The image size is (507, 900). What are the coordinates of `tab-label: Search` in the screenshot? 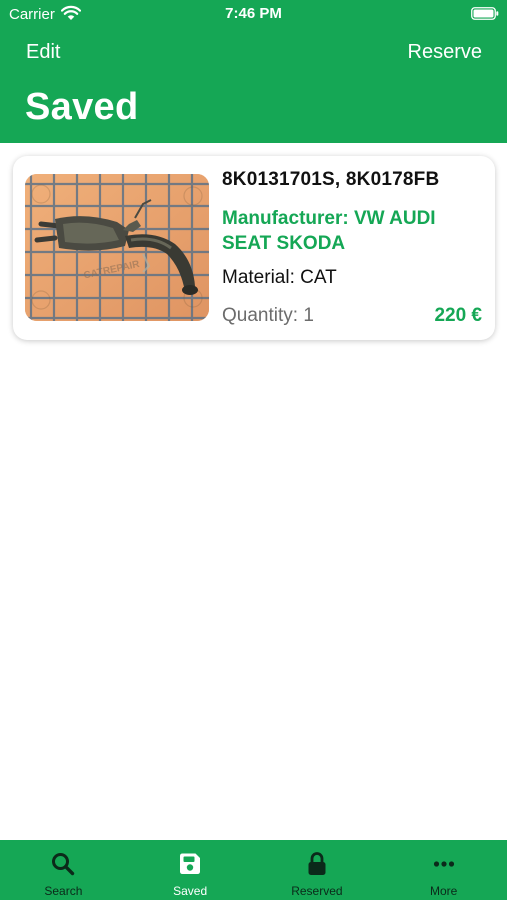 It's located at (63, 891).